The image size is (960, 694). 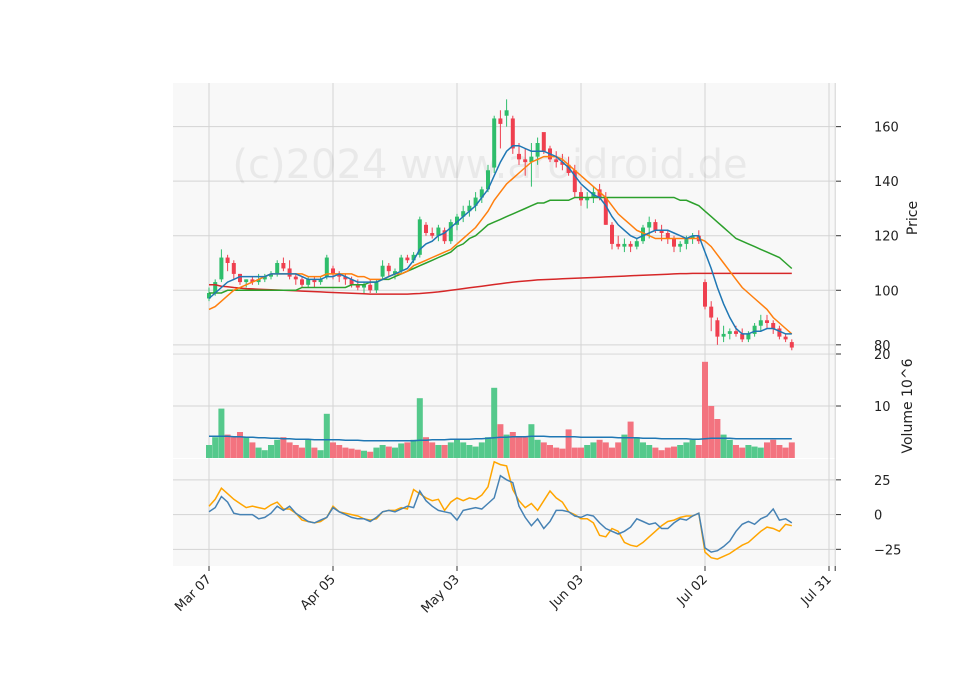 I want to click on price-tick-label: 160, so click(x=886, y=128).